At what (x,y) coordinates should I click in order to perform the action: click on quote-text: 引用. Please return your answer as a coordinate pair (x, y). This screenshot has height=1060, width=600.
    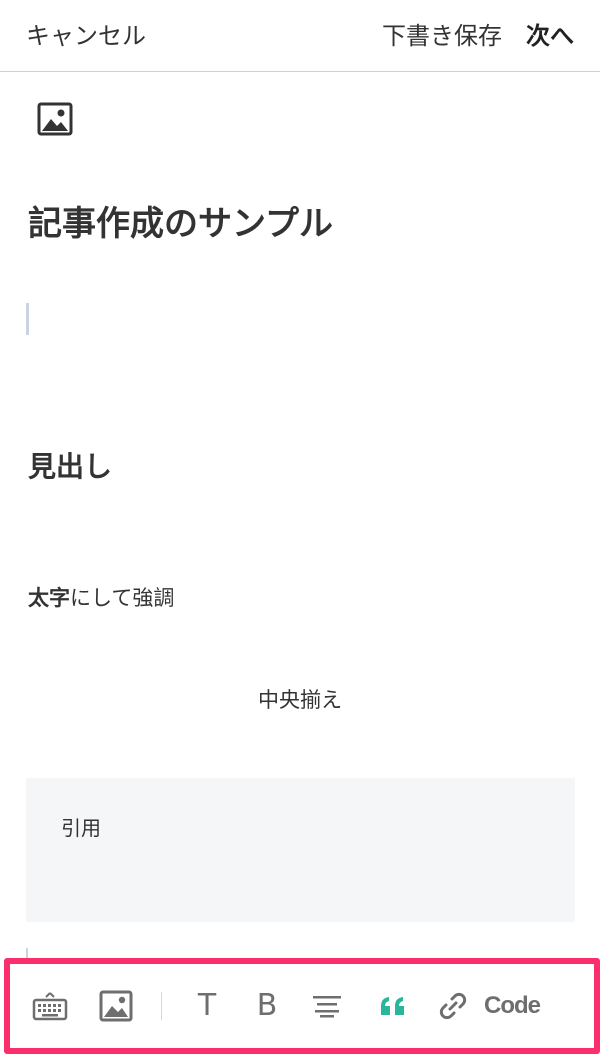
    Looking at the image, I should click on (81, 828).